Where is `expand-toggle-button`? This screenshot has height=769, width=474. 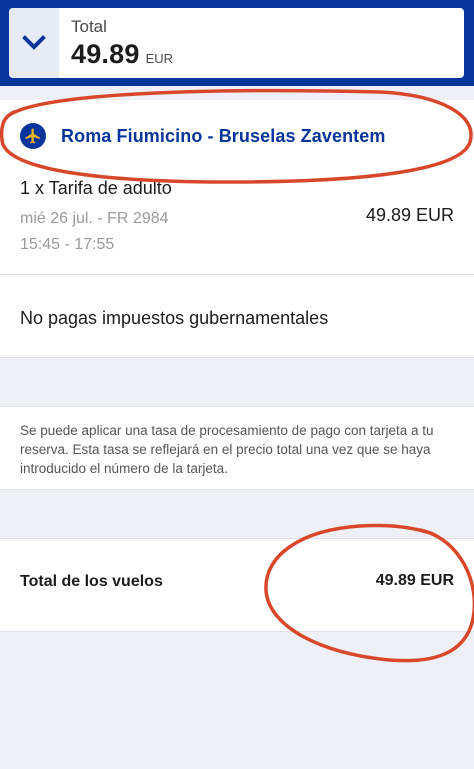 expand-toggle-button is located at coordinates (34, 43).